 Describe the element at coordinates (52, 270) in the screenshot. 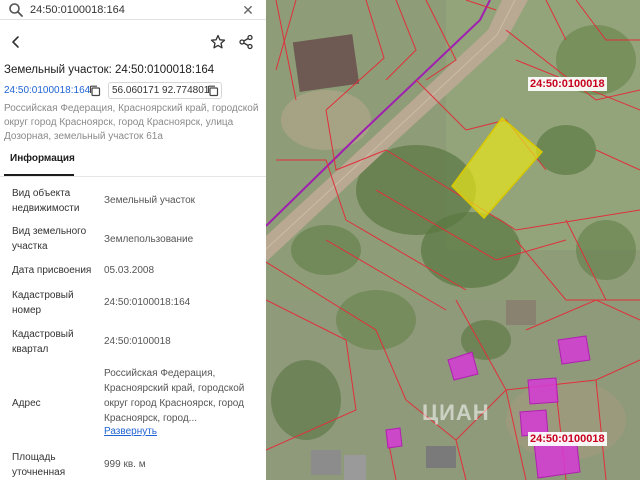

I see `info-label-assign-date: Дата присвоения` at that location.